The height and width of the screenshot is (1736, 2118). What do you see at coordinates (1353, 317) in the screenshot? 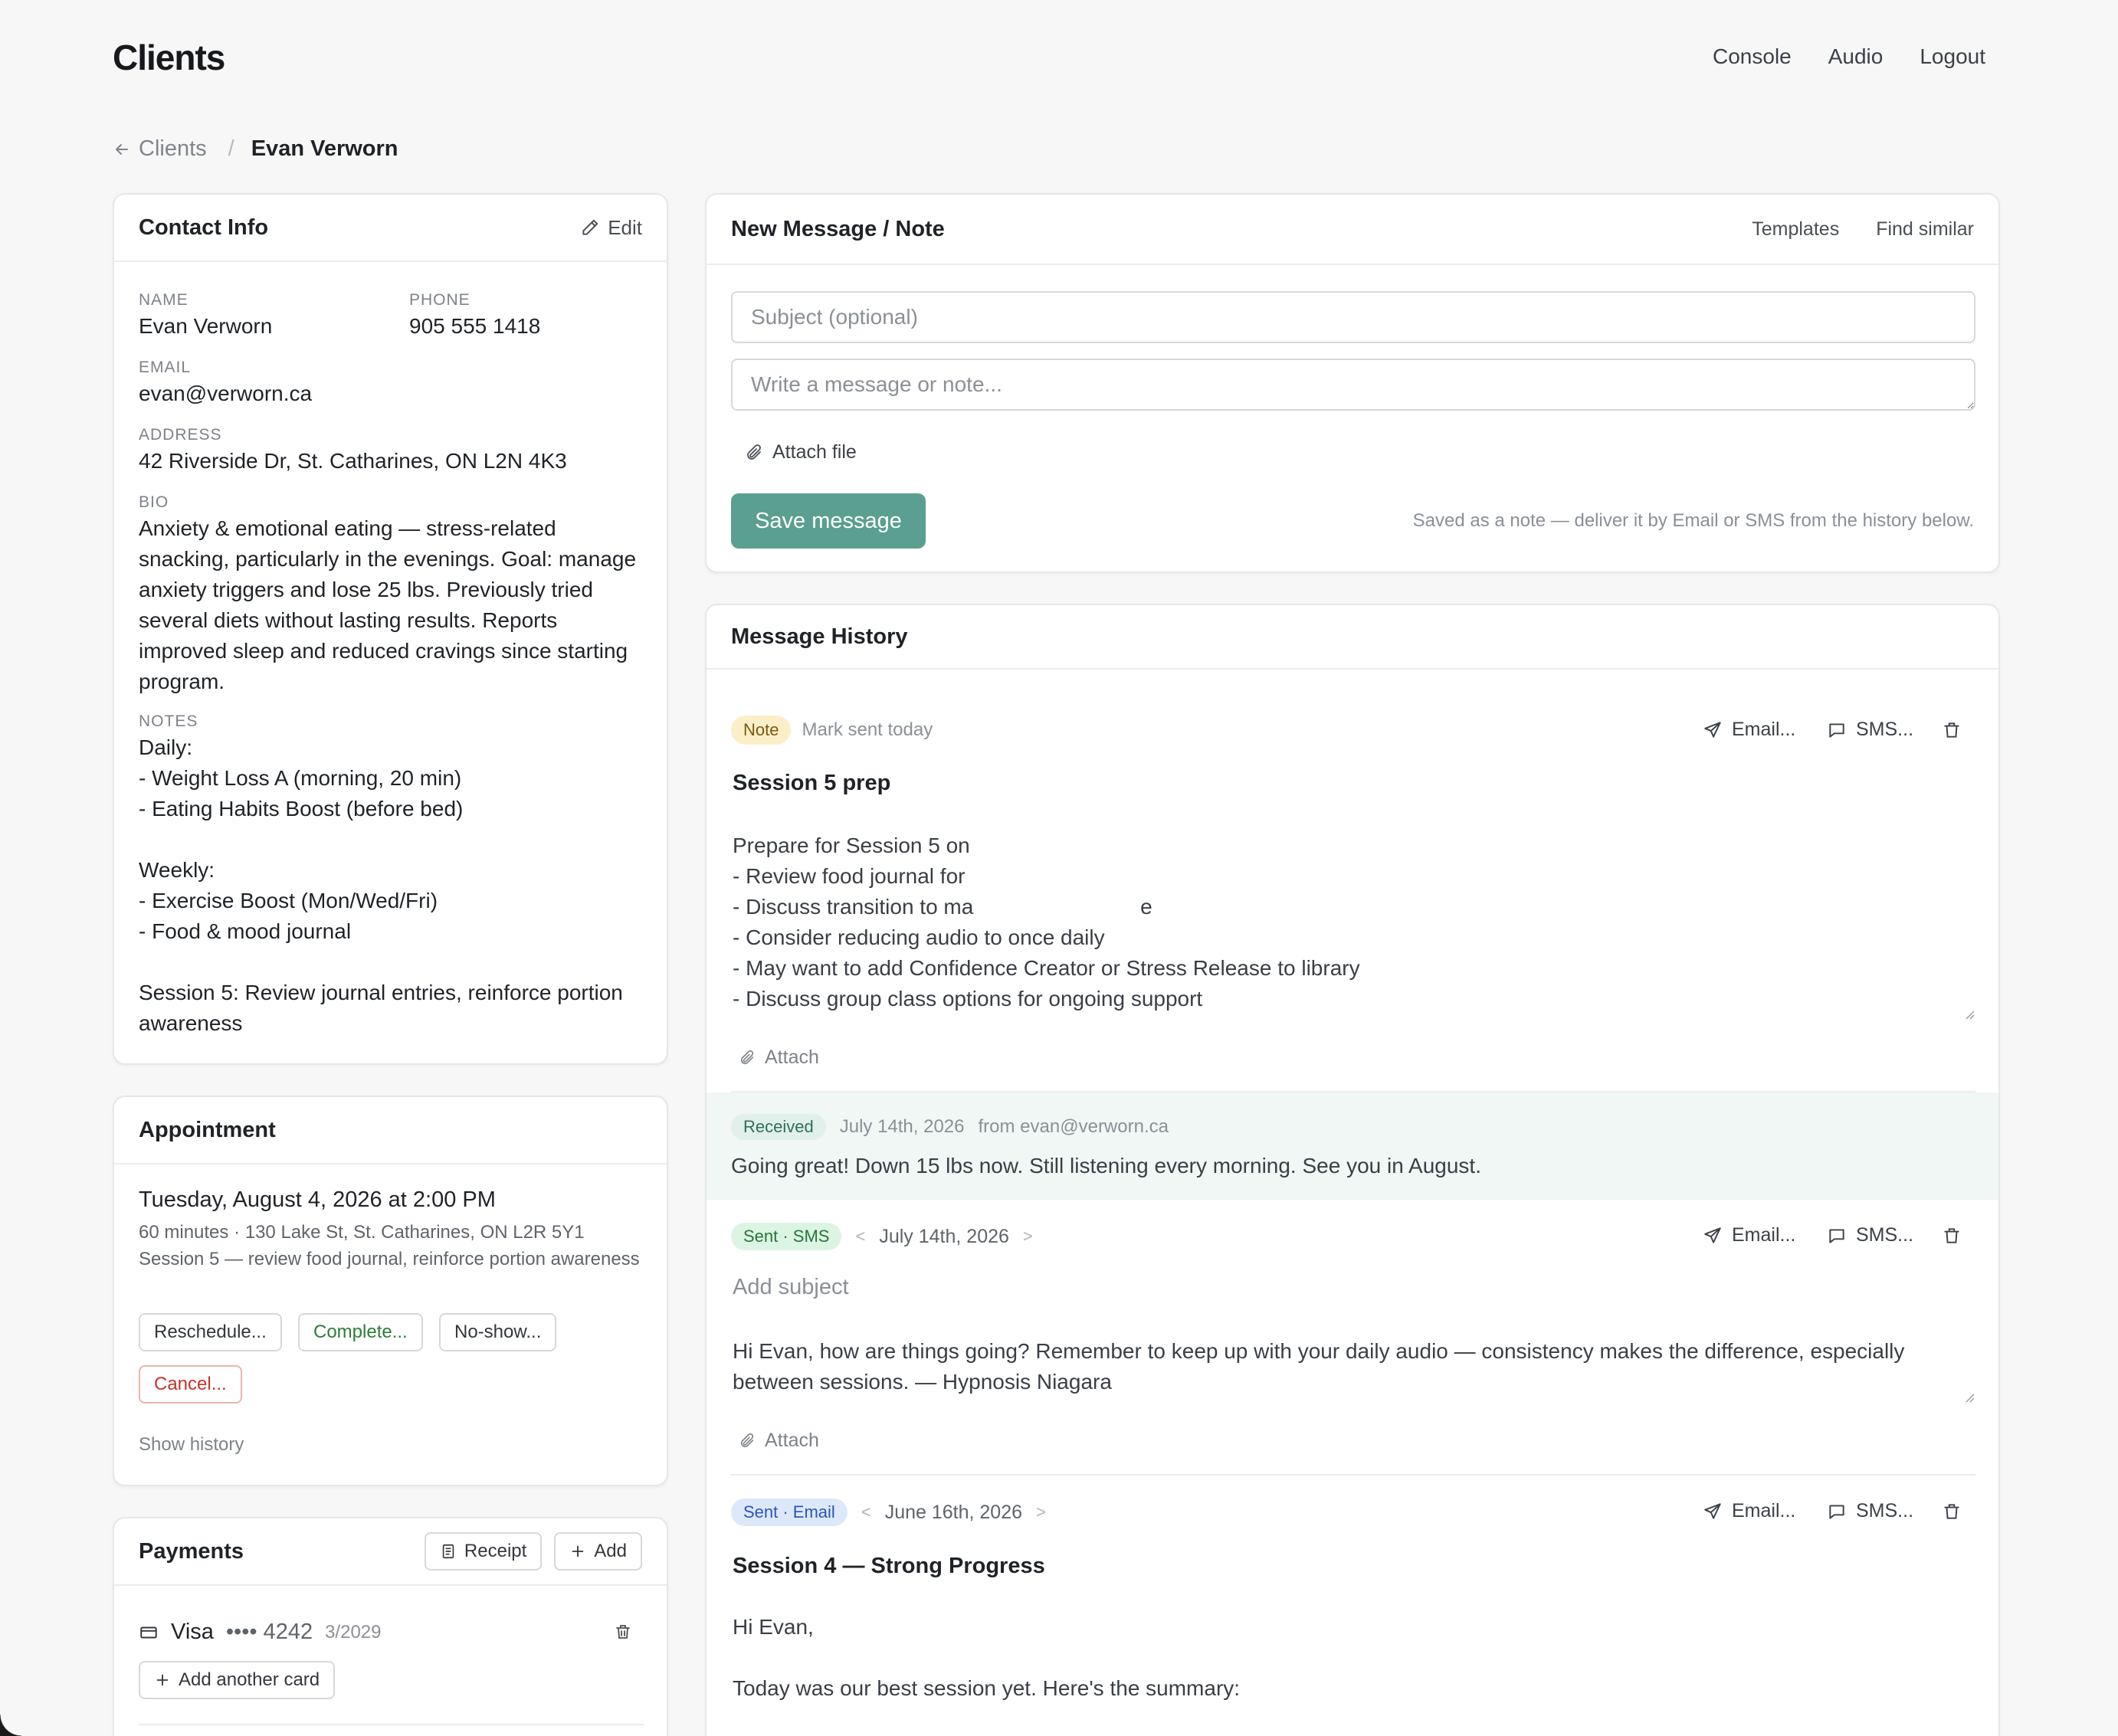
I see `subject-input` at bounding box center [1353, 317].